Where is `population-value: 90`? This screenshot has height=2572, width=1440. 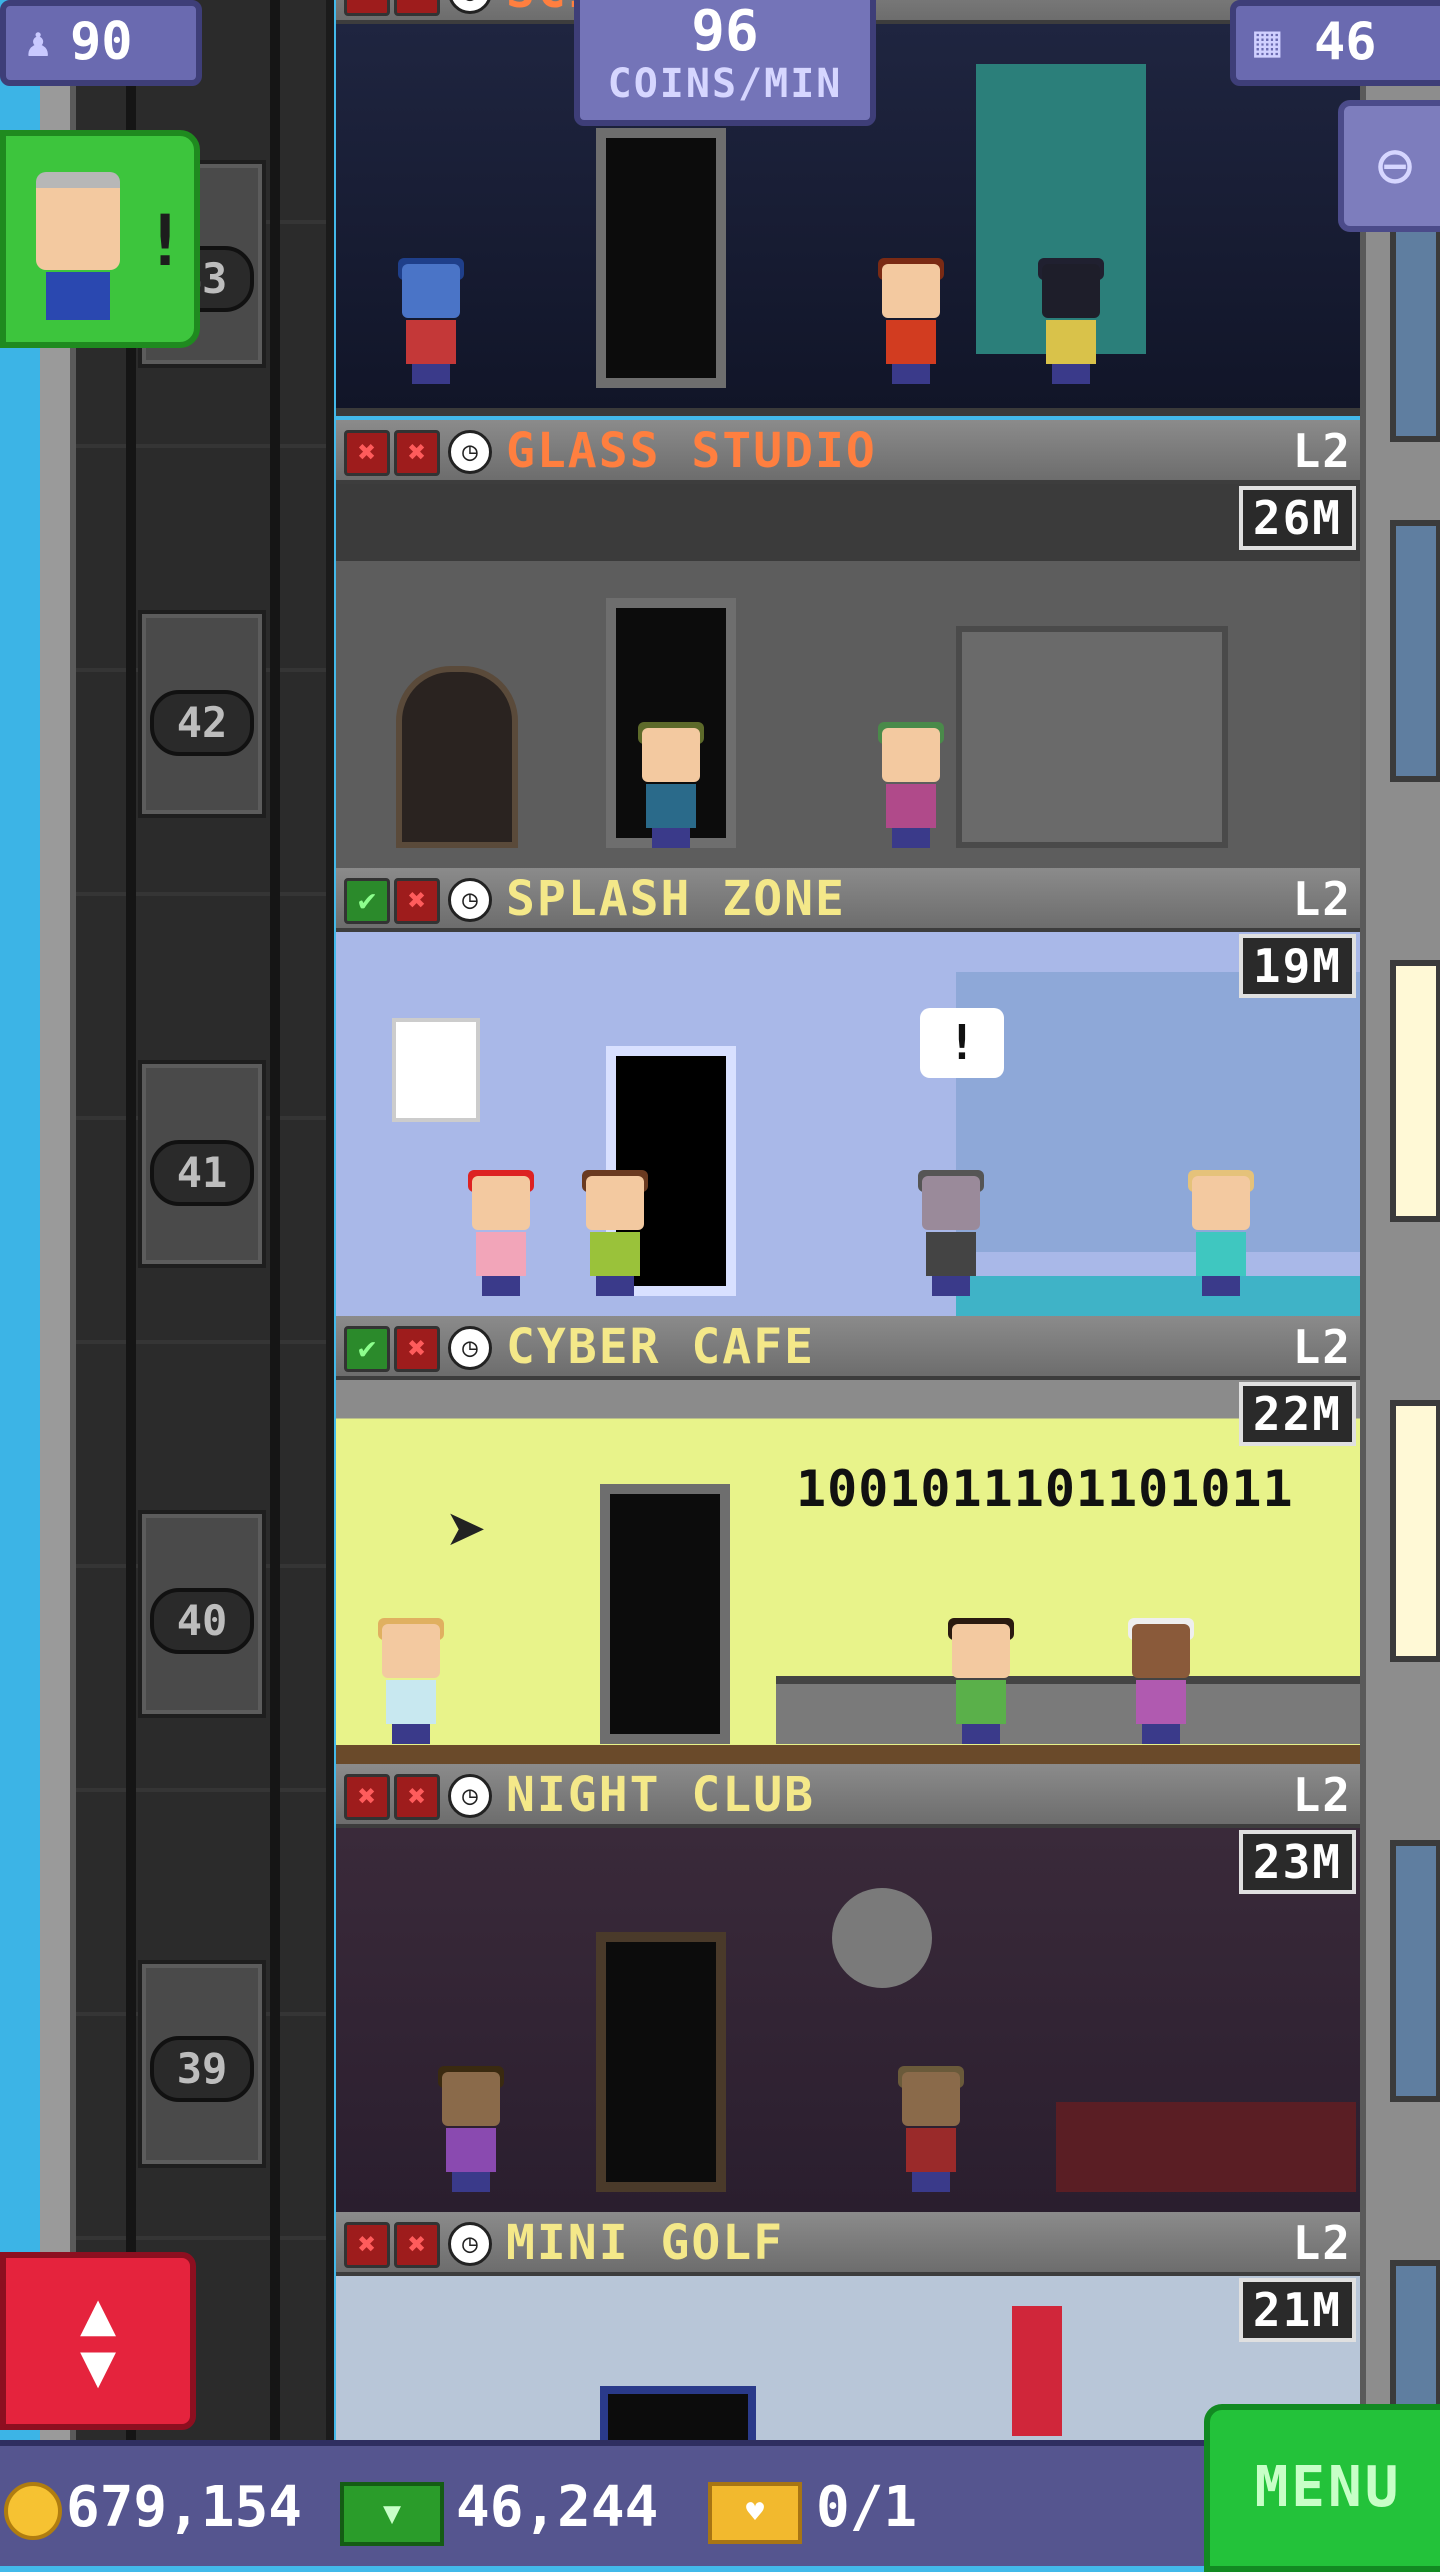
population-value: 90 is located at coordinates (101, 42).